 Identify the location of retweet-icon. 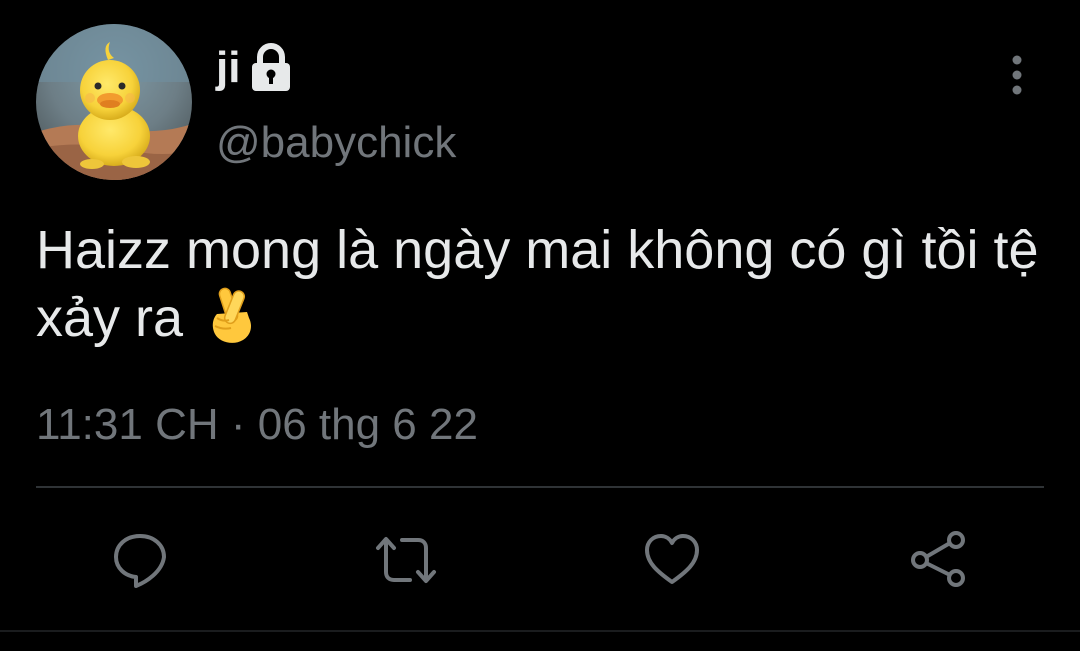
(406, 560).